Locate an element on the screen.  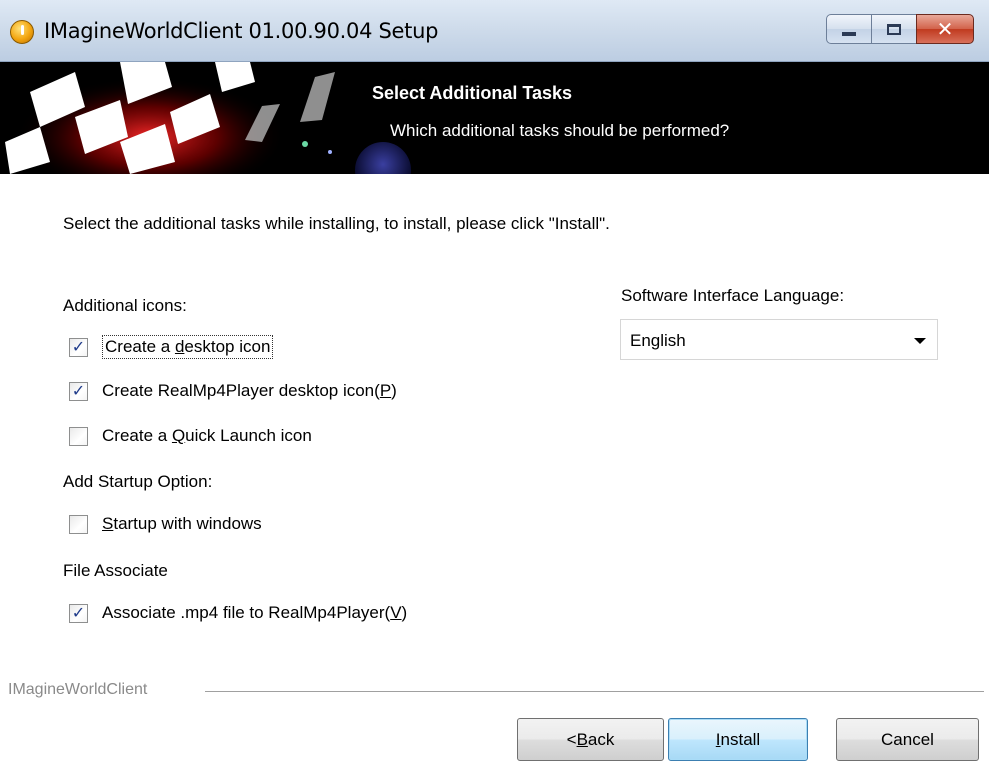
language-selected-value: English is located at coordinates (658, 340).